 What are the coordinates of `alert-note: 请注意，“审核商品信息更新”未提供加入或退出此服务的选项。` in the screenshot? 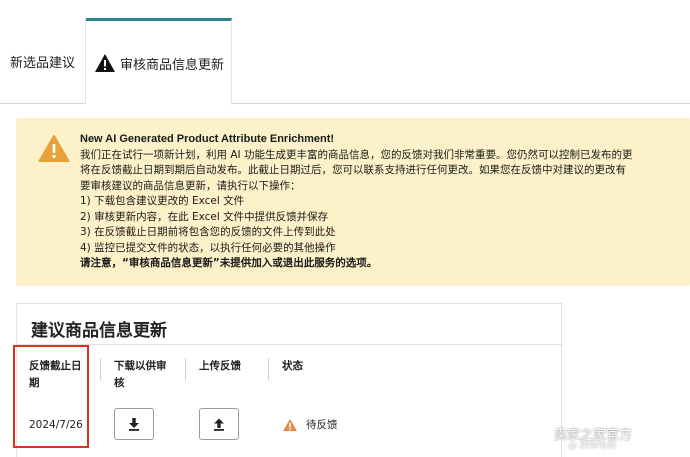 It's located at (229, 263).